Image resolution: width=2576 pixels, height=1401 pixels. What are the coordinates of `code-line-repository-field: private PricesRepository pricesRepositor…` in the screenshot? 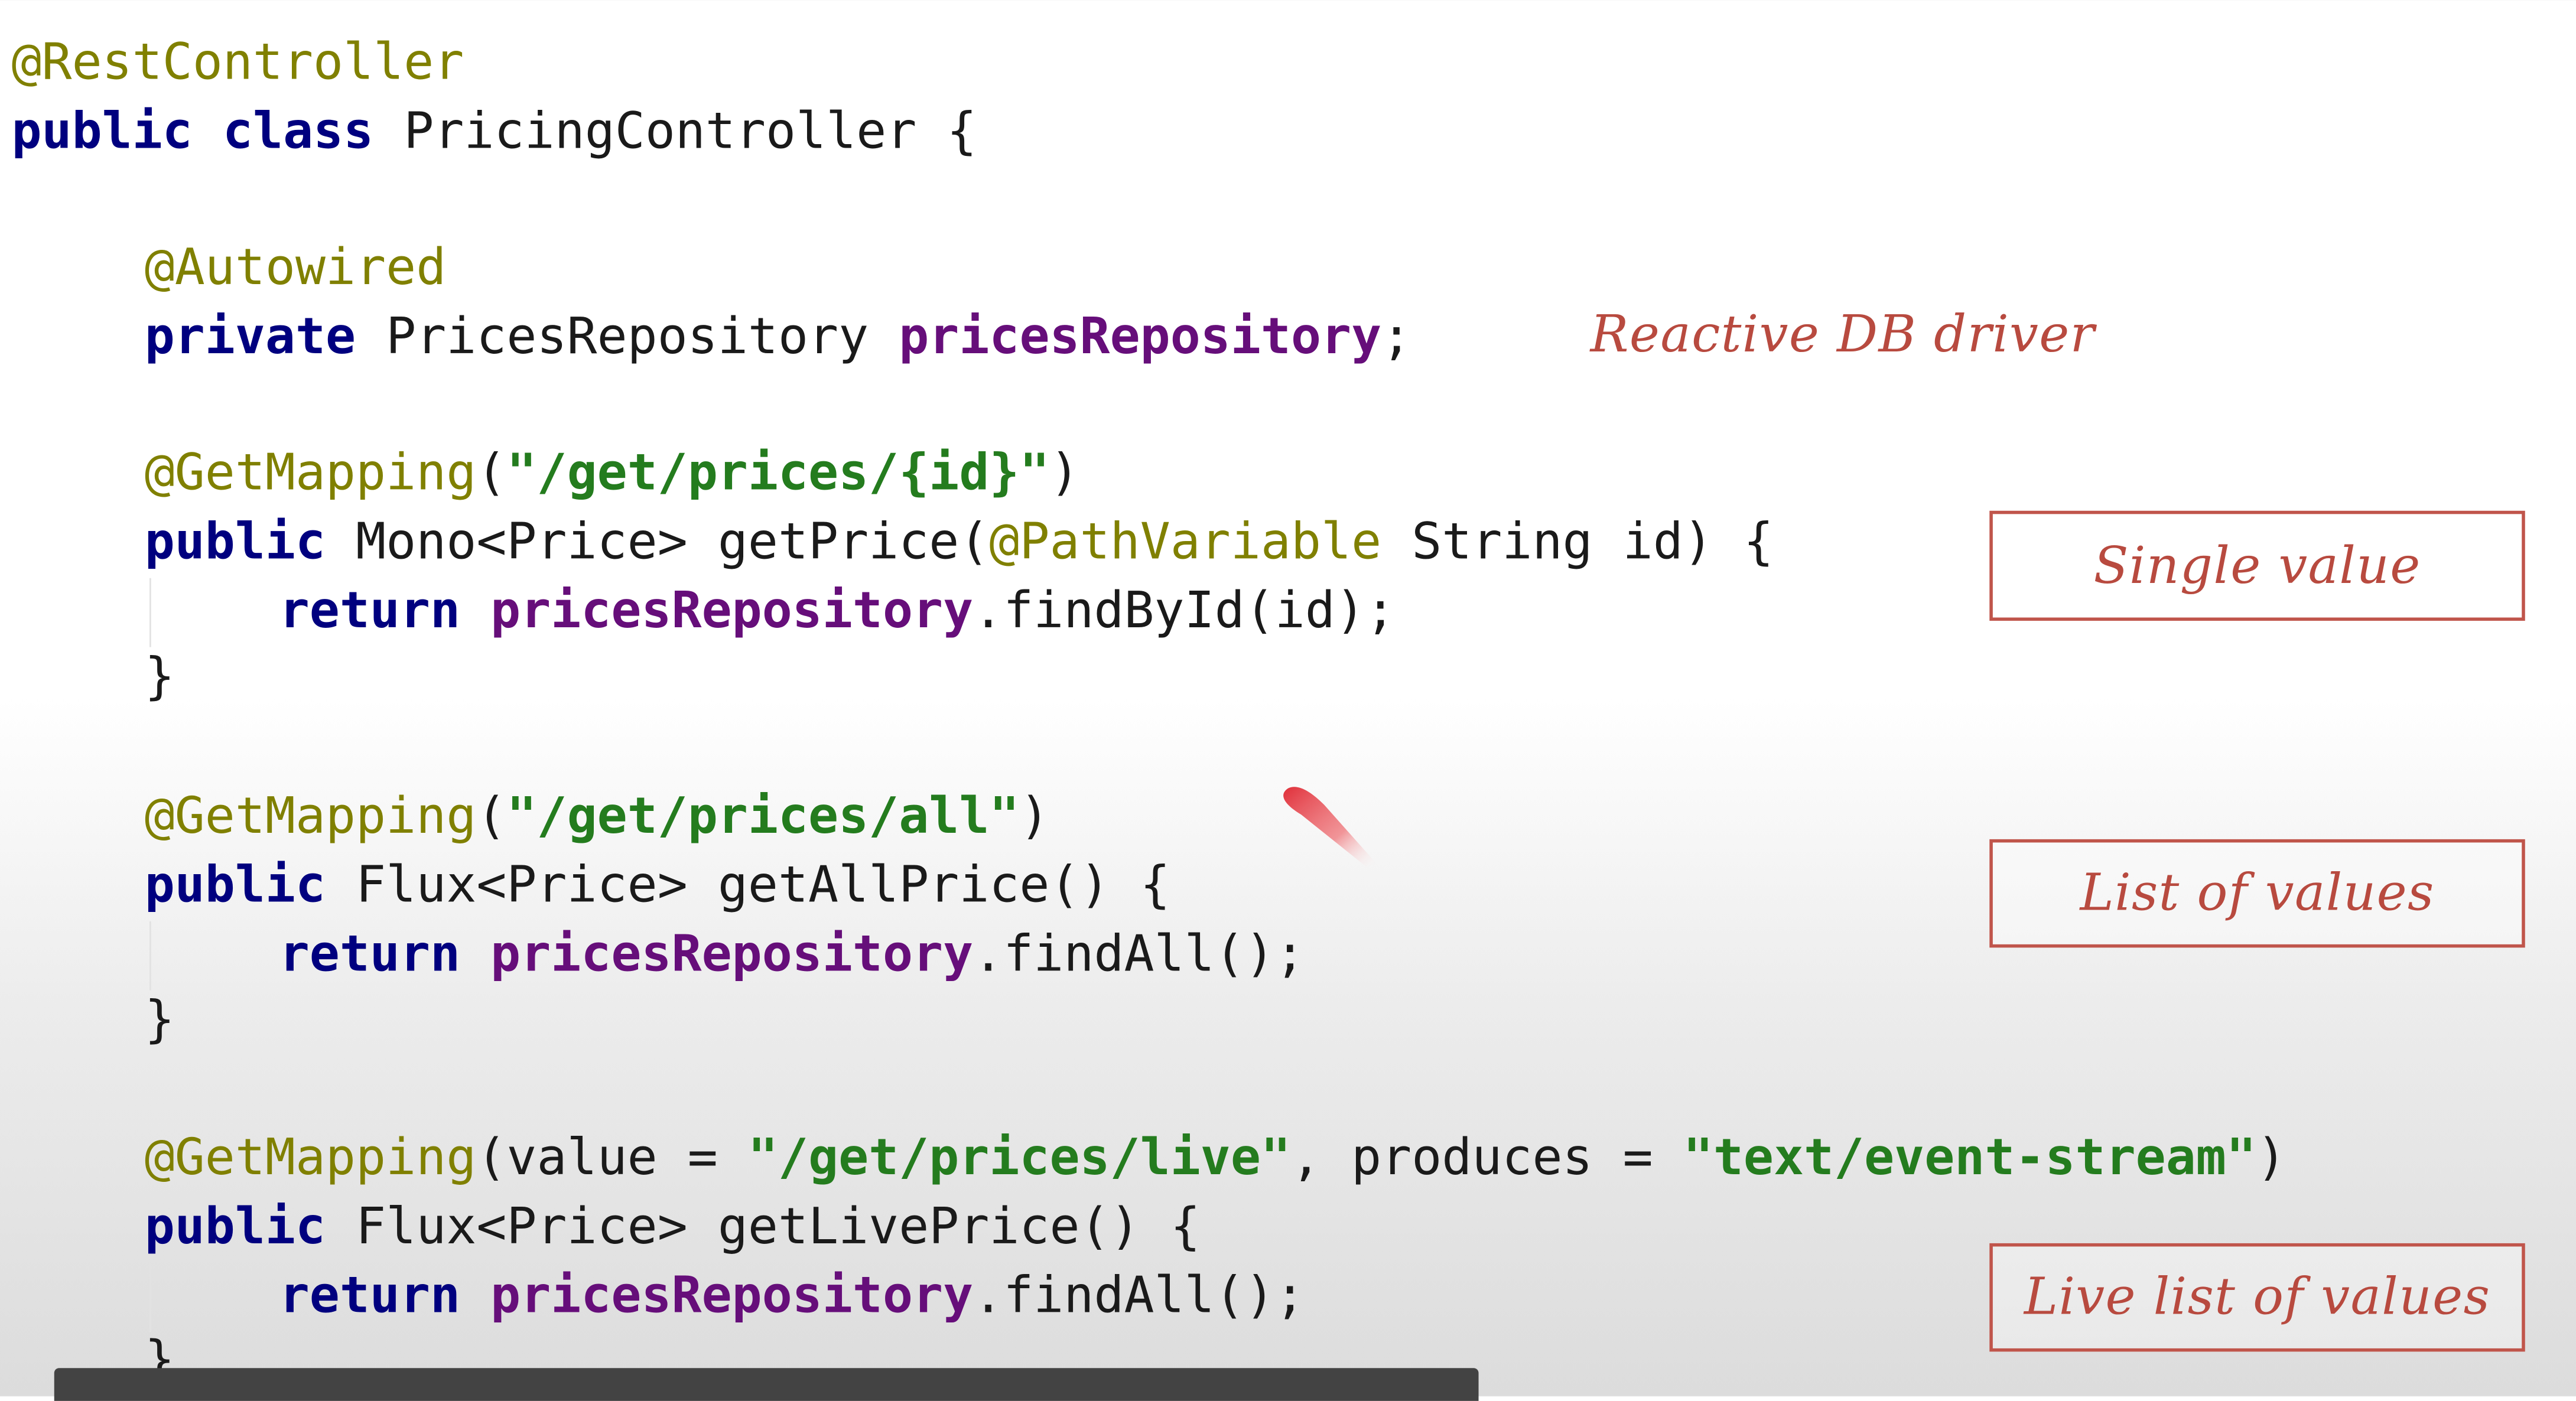 It's located at (779, 338).